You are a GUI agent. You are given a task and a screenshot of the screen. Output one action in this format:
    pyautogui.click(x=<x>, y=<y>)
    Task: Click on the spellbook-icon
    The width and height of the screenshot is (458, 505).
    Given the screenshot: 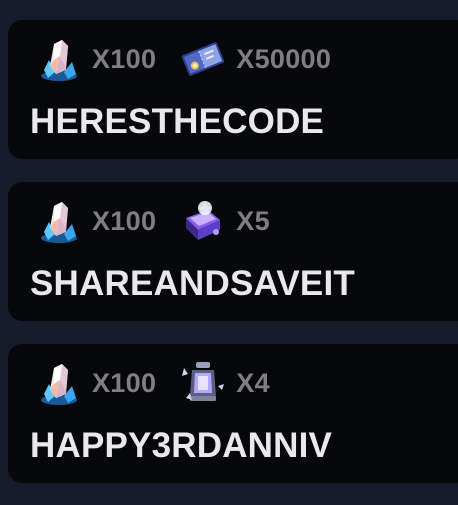 What is the action you would take?
    pyautogui.click(x=203, y=220)
    